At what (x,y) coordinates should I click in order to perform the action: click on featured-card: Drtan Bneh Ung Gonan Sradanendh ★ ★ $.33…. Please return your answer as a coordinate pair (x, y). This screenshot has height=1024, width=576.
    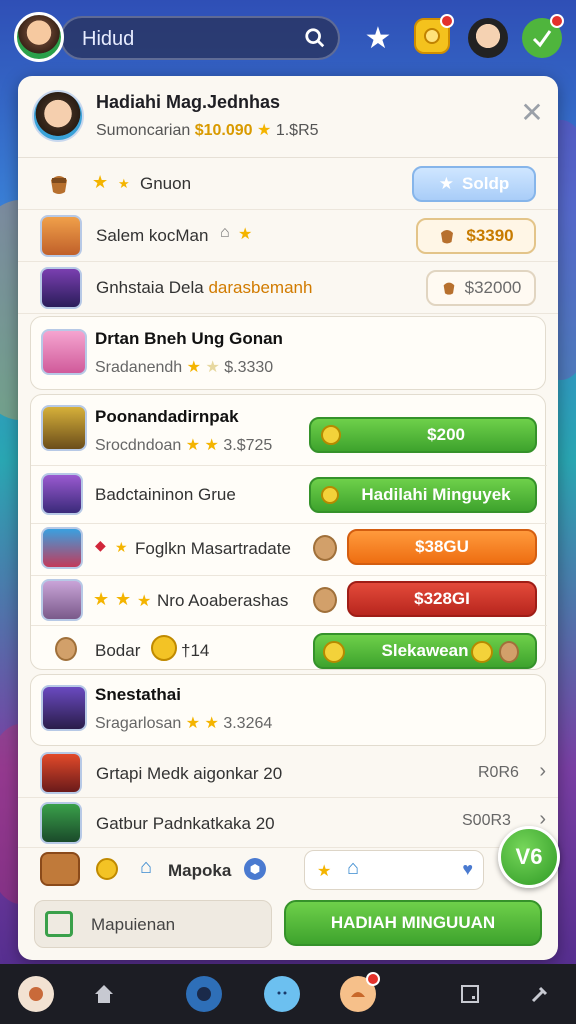
    Looking at the image, I should click on (288, 353).